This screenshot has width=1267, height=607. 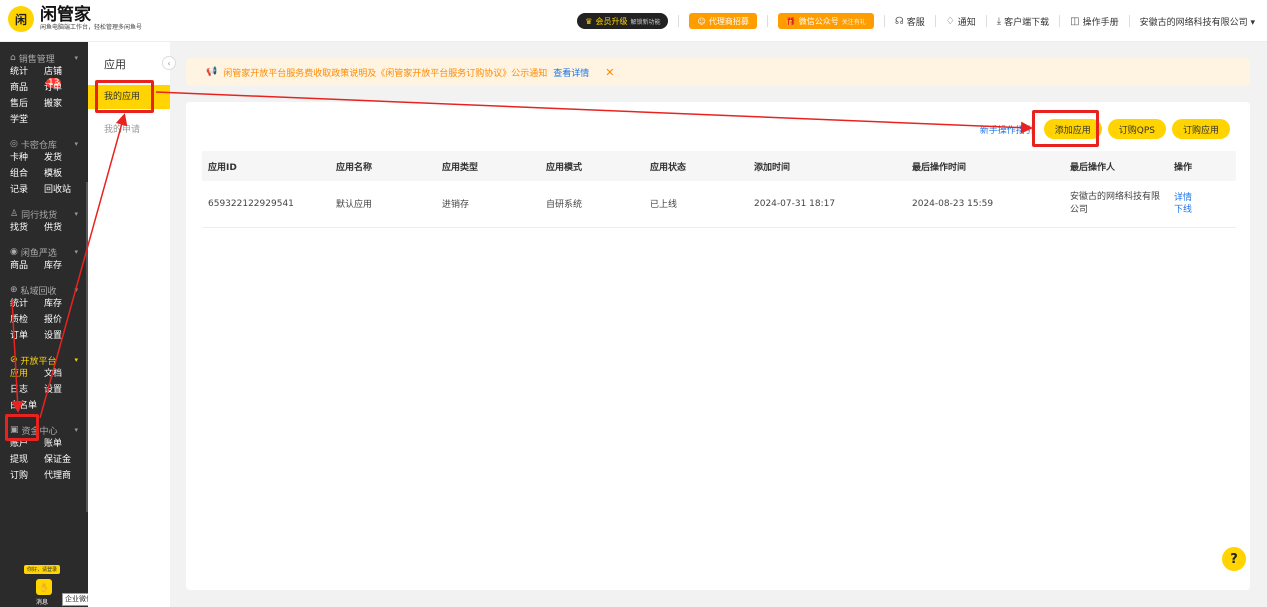 What do you see at coordinates (1007, 129) in the screenshot?
I see `beginner-guide-link: 新手操作指引` at bounding box center [1007, 129].